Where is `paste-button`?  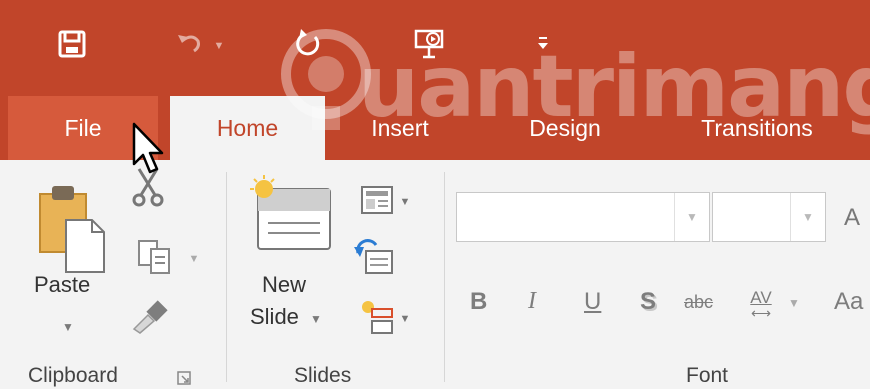
paste-button is located at coordinates (70, 228).